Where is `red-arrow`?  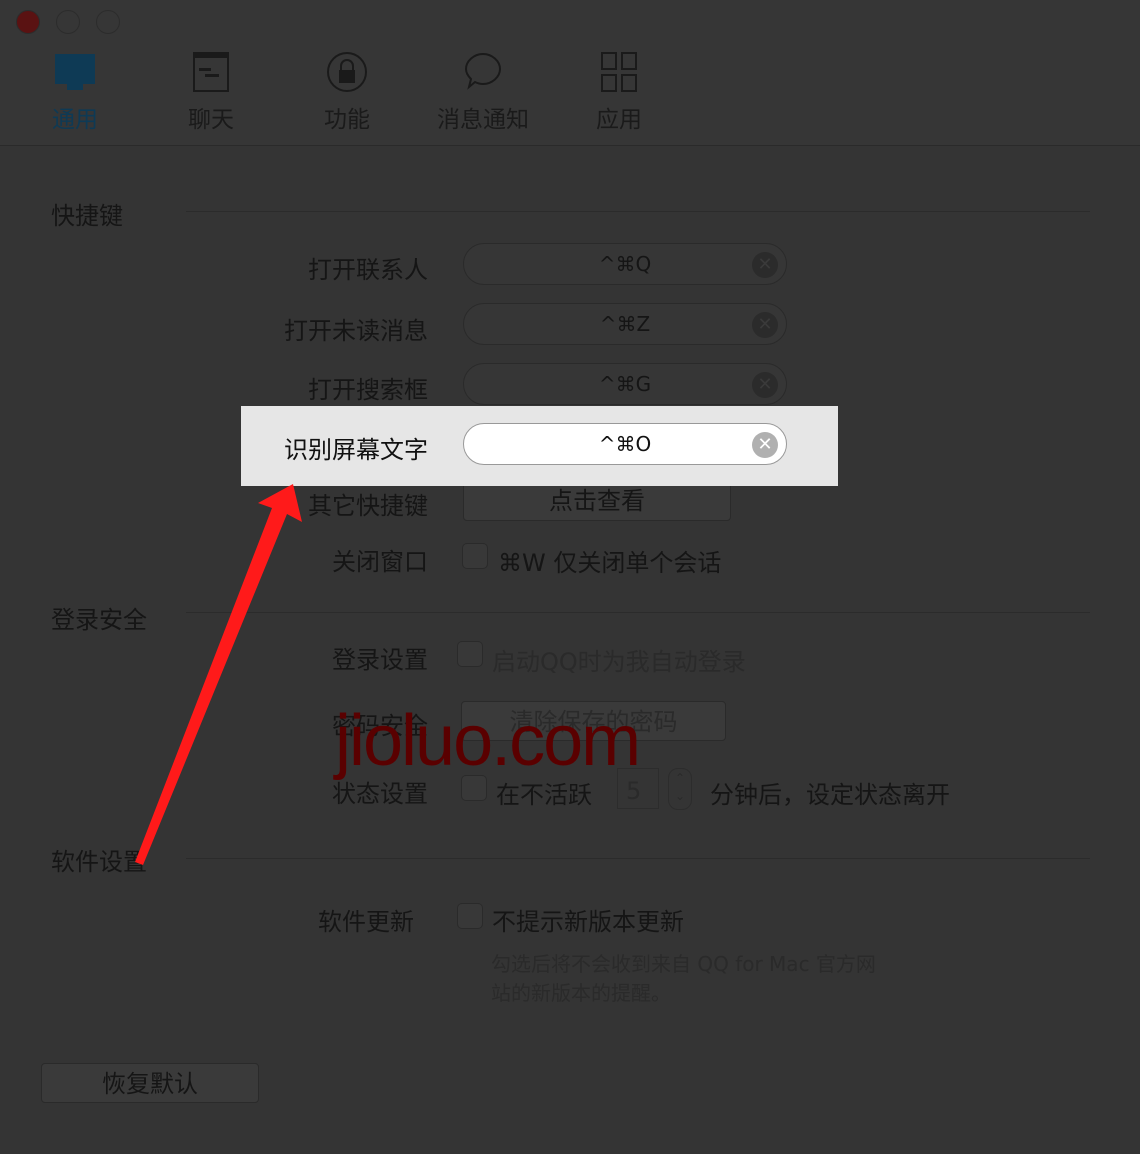 red-arrow is located at coordinates (218, 674).